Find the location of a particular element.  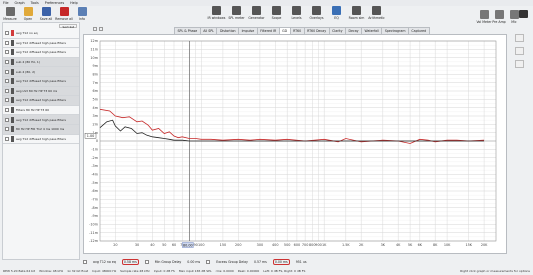

measurement-item: Filters 80 Hz HP T3 60 is located at coordinates (41, 111).